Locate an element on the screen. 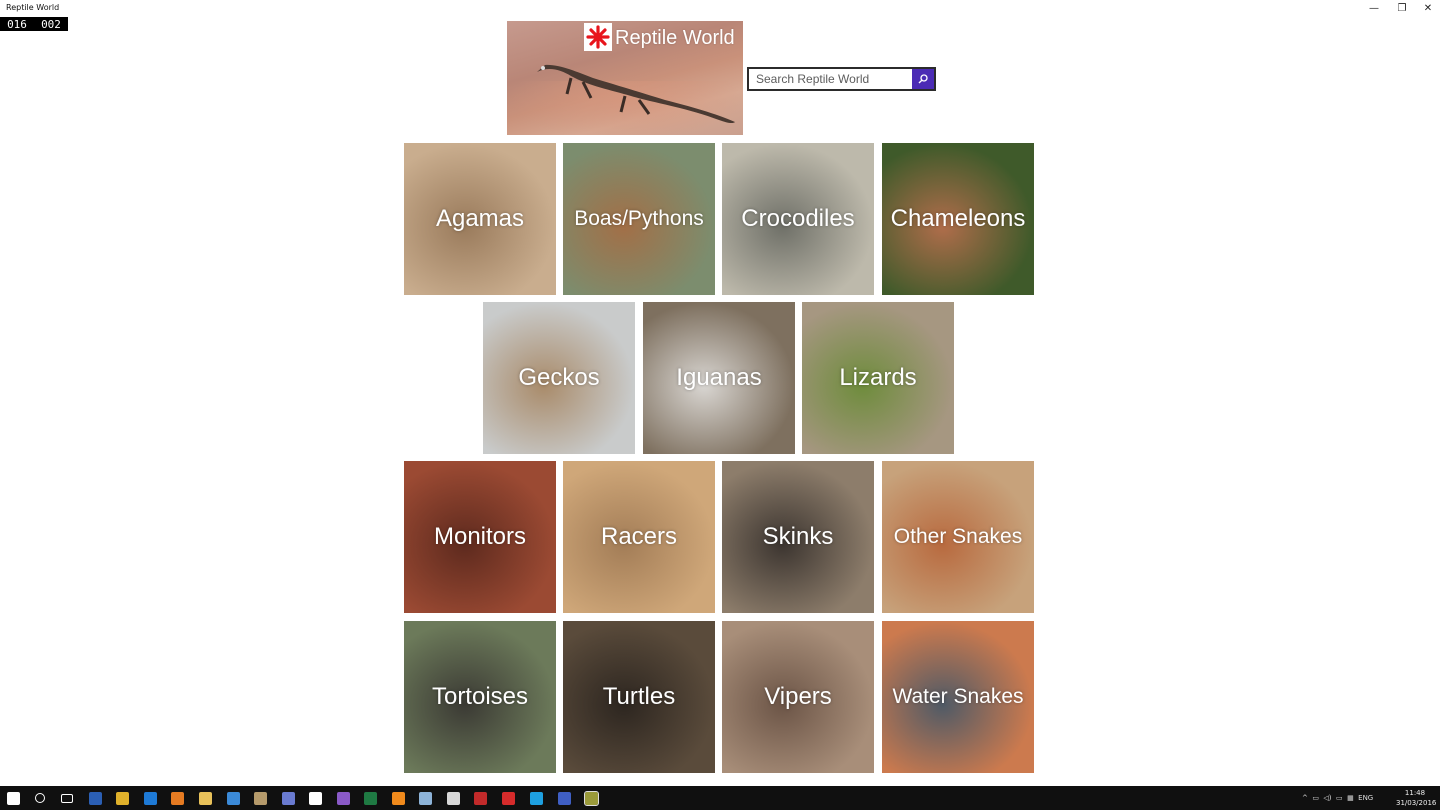 This screenshot has height=810, width=1440. tile-label: Other Snakes is located at coordinates (958, 536).